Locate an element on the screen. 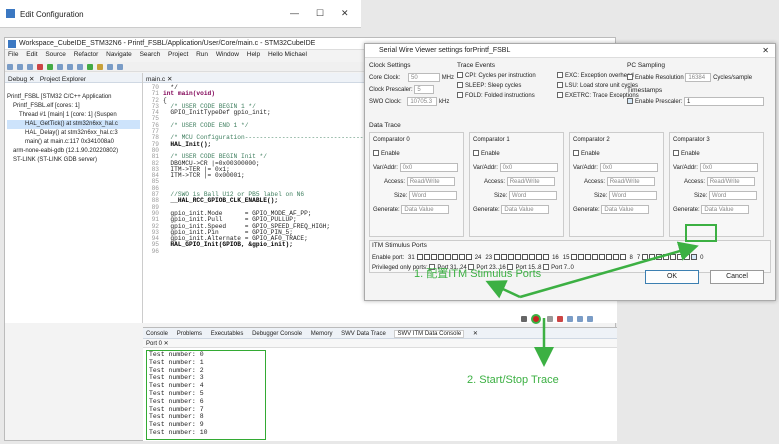 The height and width of the screenshot is (444, 779). step1-annotation: 1. 配置ITM Stimulus Ports is located at coordinates (478, 274).